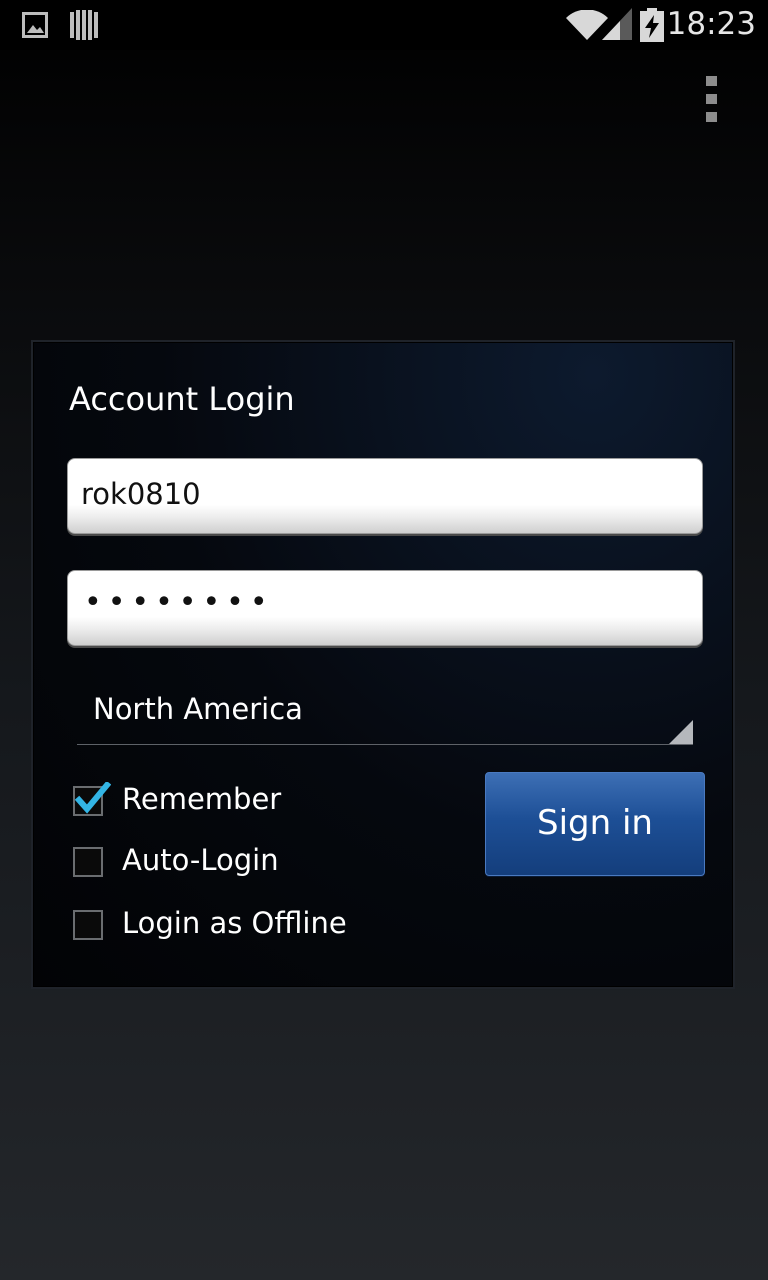 This screenshot has width=768, height=1280. What do you see at coordinates (384, 25) in the screenshot?
I see `status-bar: 18:23` at bounding box center [384, 25].